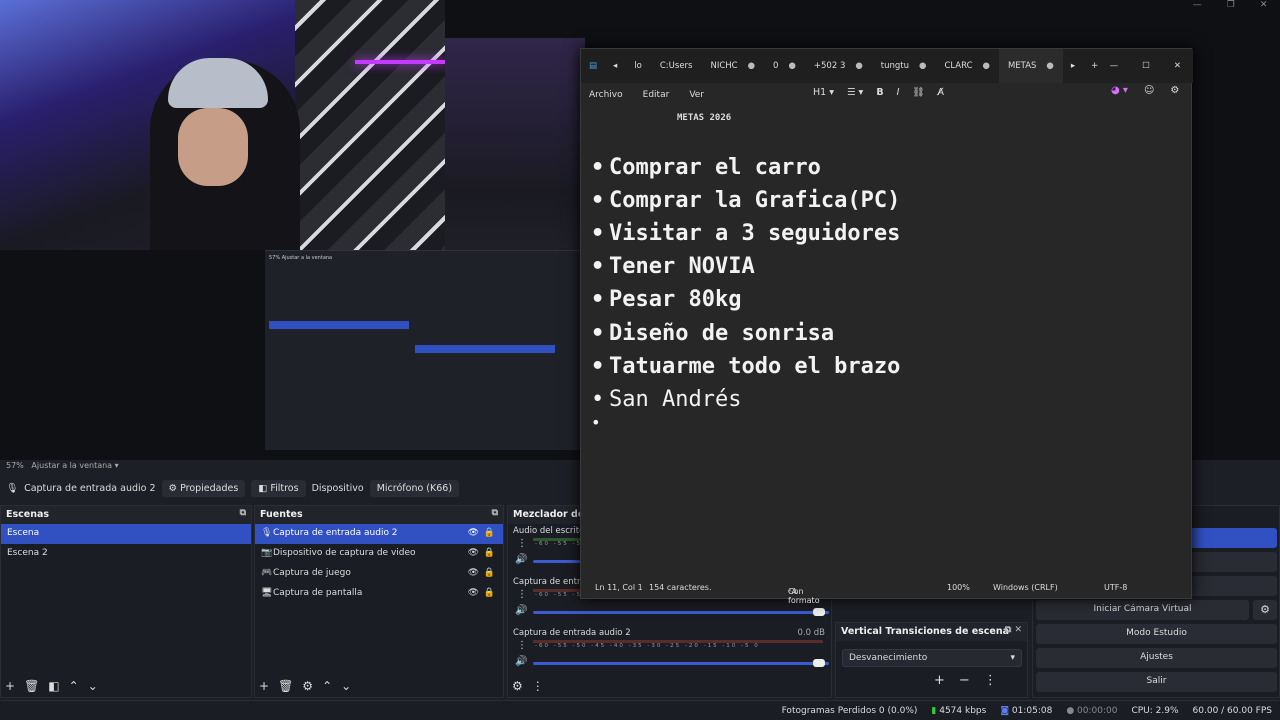 This screenshot has height=720, width=1280. Describe the element at coordinates (379, 574) in the screenshot. I see `source-item: 🎮Captura de juego 👁 🔒` at that location.